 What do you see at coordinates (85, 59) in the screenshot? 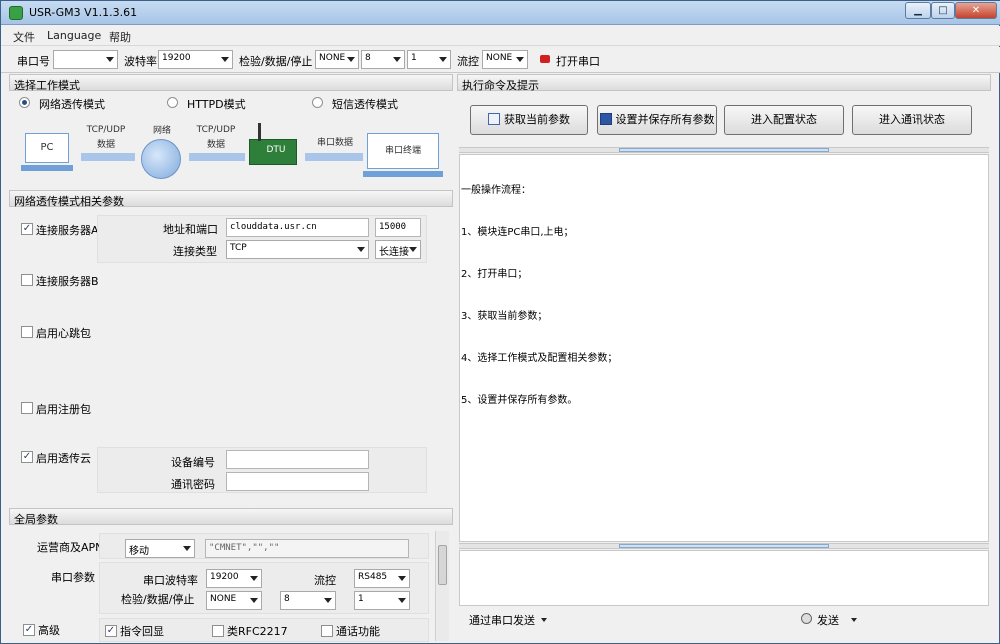
I see `port-select` at bounding box center [85, 59].